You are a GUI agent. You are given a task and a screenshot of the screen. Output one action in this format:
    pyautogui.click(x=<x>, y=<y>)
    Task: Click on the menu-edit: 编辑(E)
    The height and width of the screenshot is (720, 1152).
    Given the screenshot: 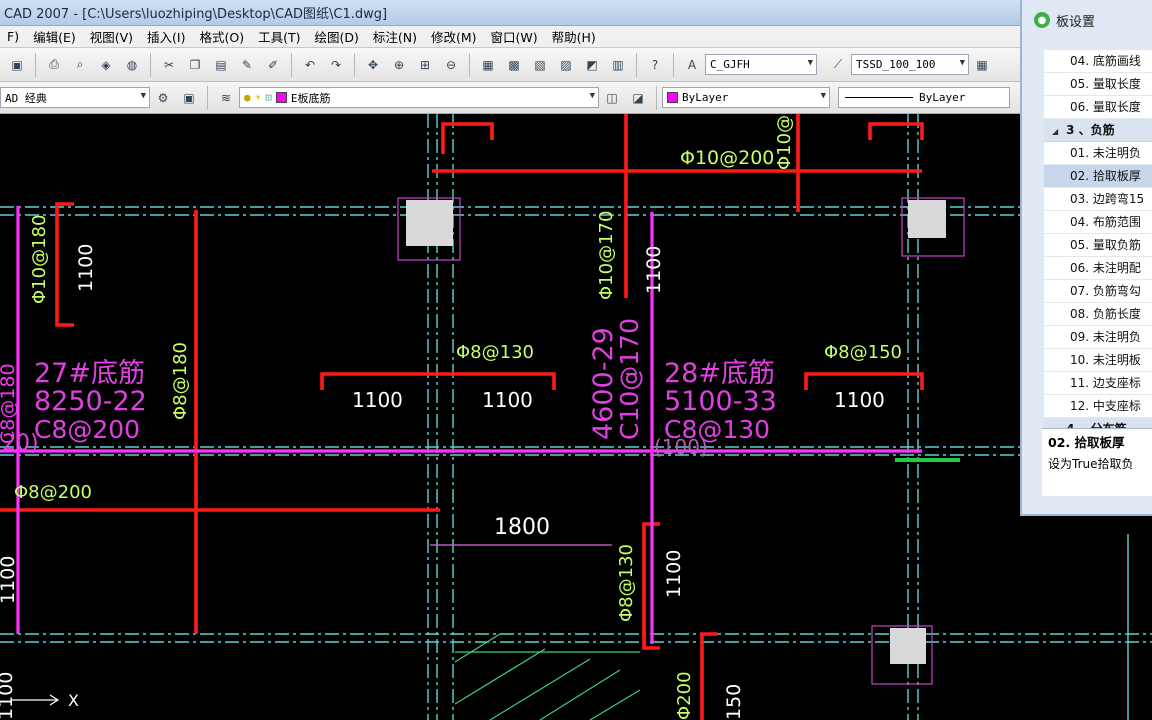 What is the action you would take?
    pyautogui.click(x=54, y=36)
    